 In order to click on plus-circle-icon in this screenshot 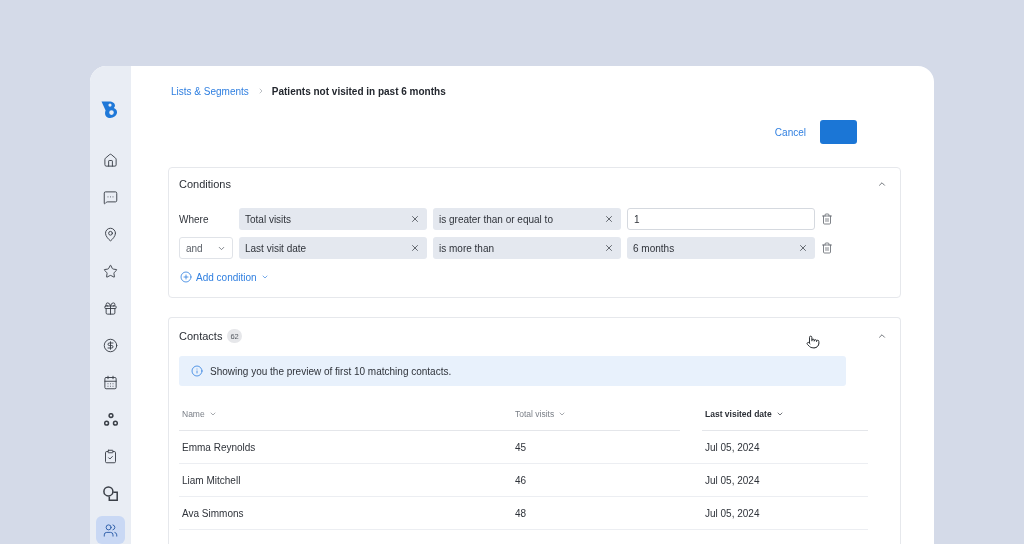, I will do `click(186, 277)`.